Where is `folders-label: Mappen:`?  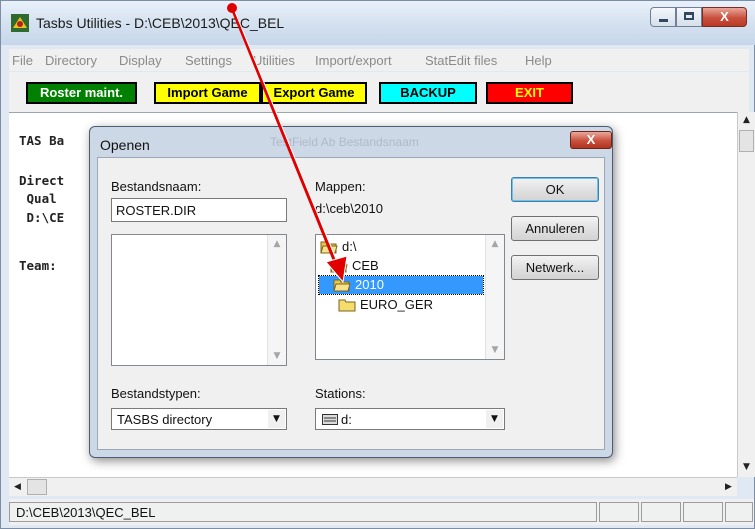 folders-label: Mappen: is located at coordinates (340, 186).